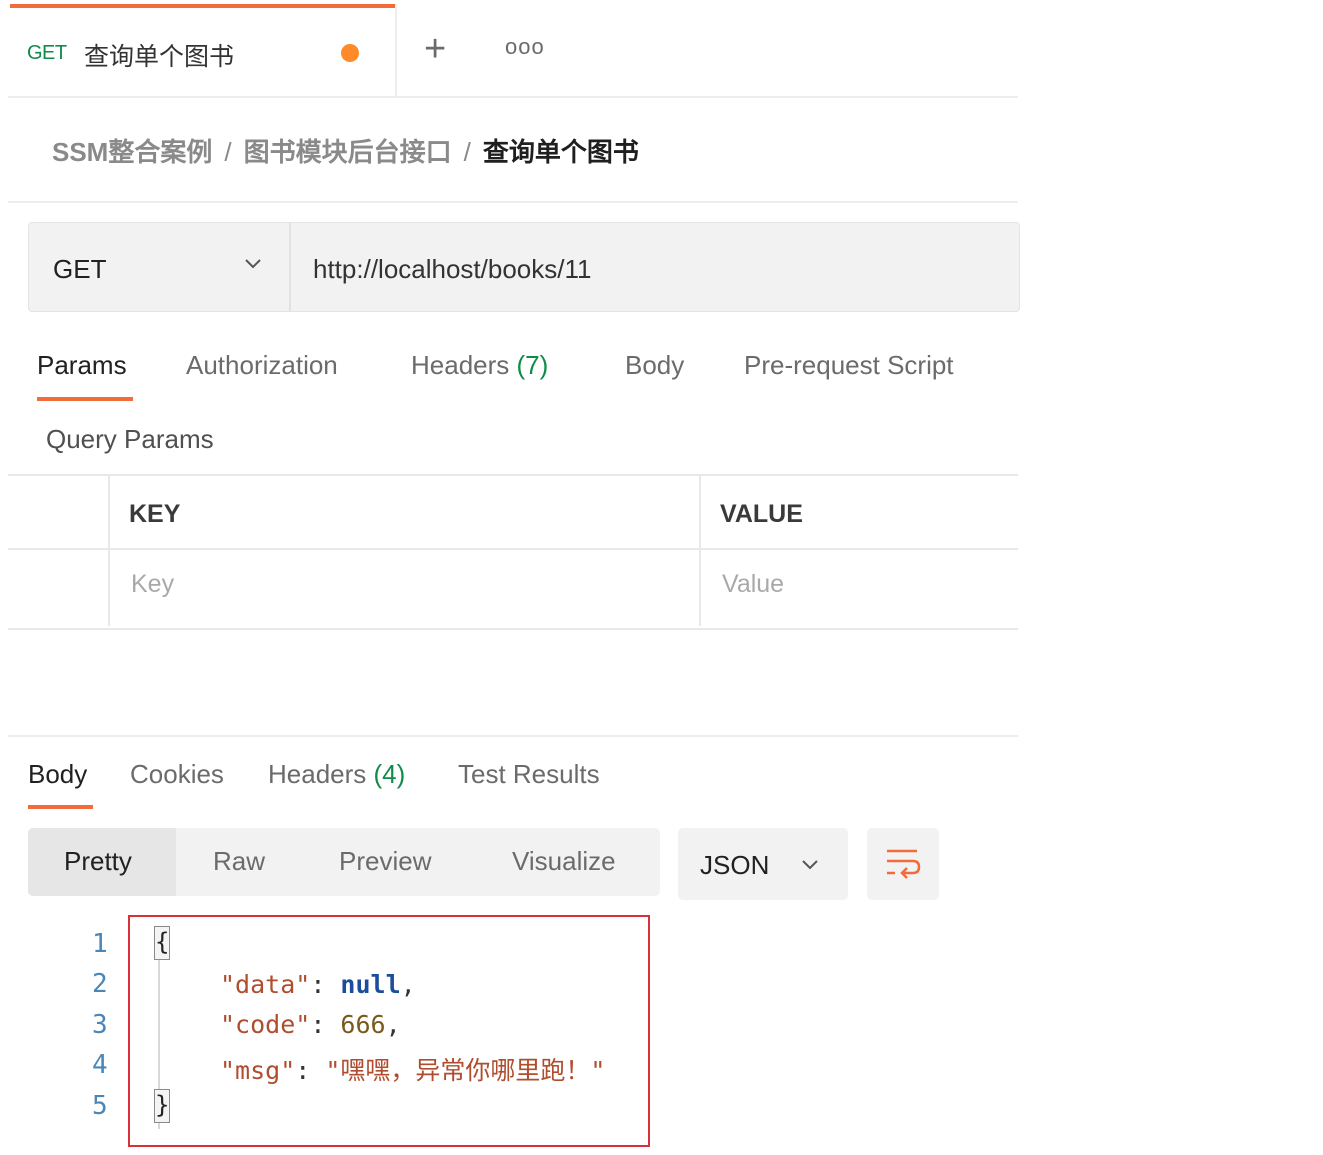 The image size is (1323, 1155). Describe the element at coordinates (753, 584) in the screenshot. I see `value-input: Value` at that location.